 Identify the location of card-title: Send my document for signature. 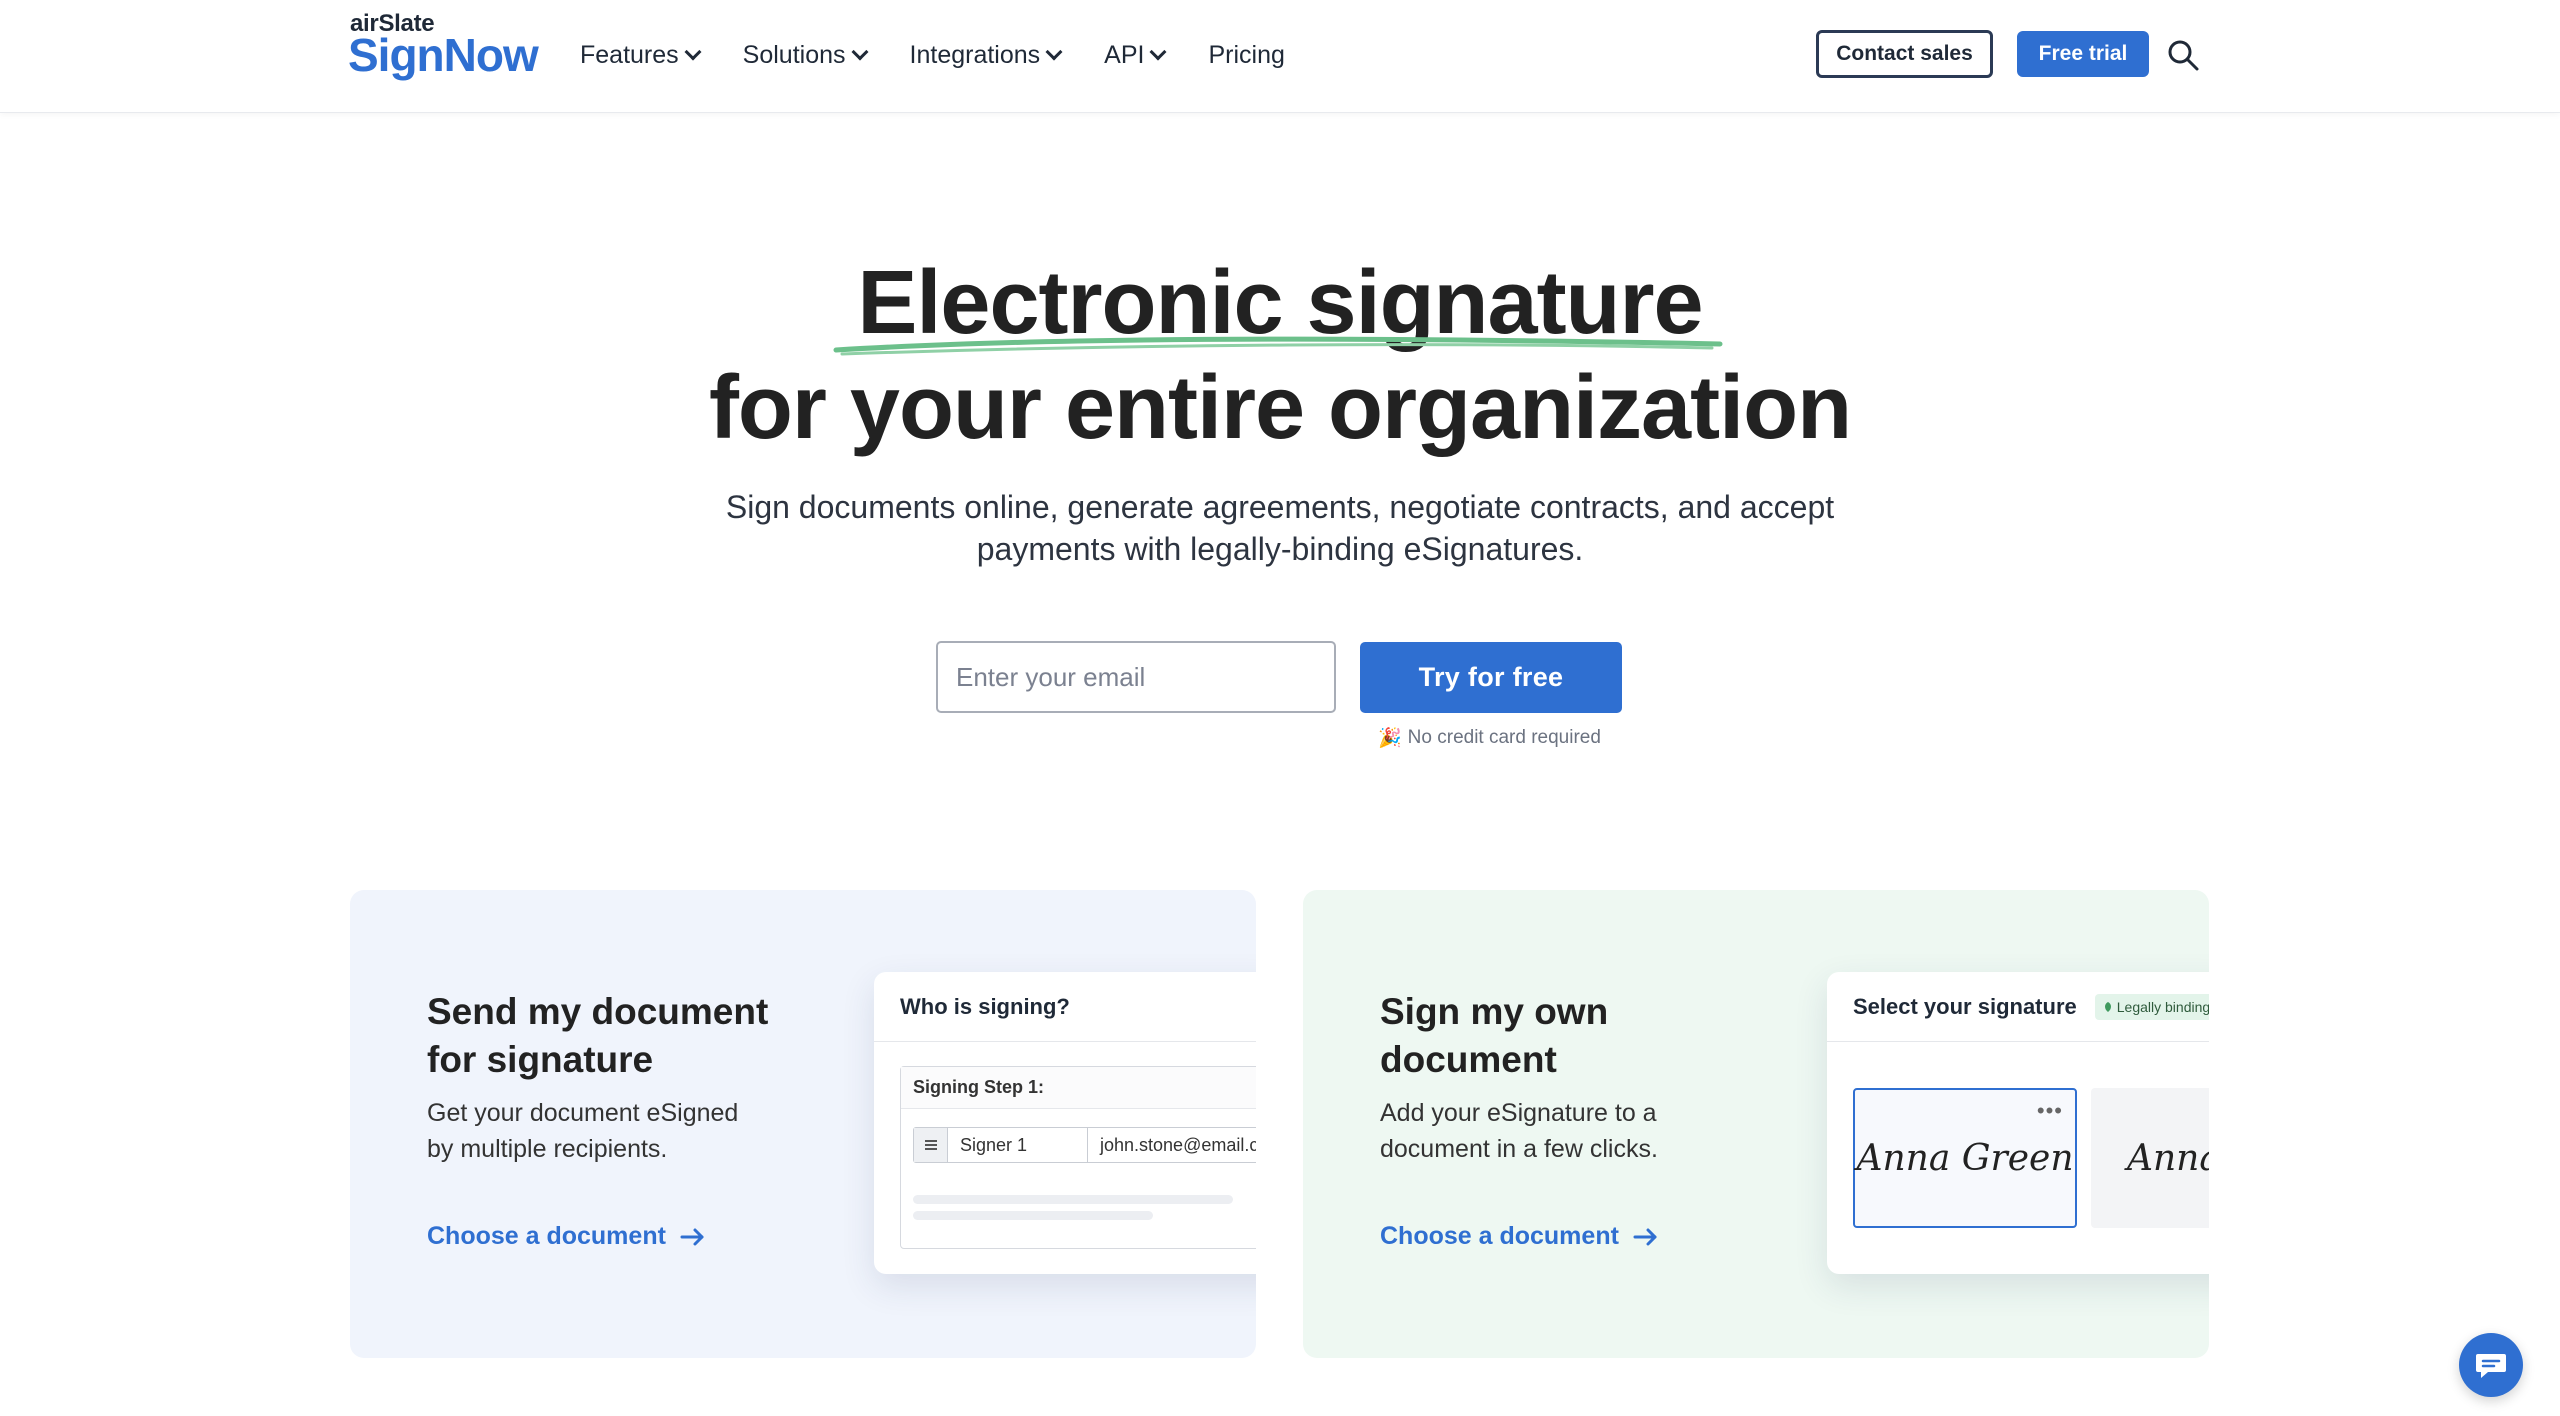
(598, 1035).